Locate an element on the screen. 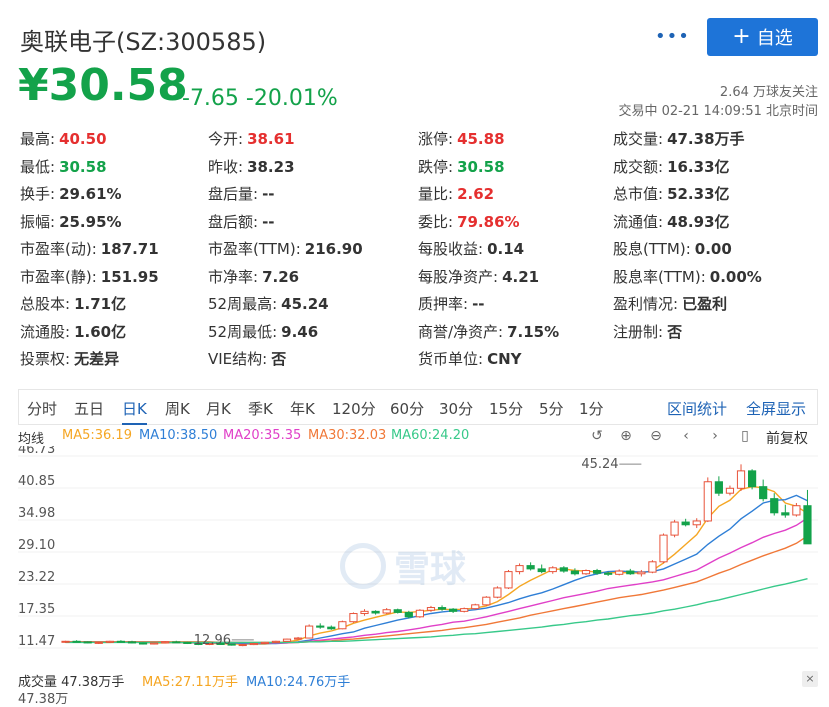 The height and width of the screenshot is (707, 829). quote-value: 47.38万手 is located at coordinates (706, 139).